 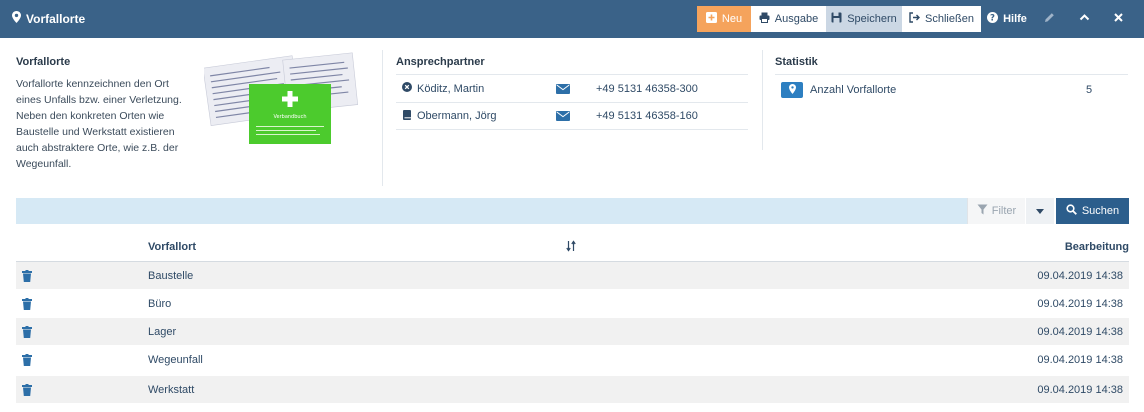 I want to click on cell-name: Wegeunfall, so click(x=175, y=360).